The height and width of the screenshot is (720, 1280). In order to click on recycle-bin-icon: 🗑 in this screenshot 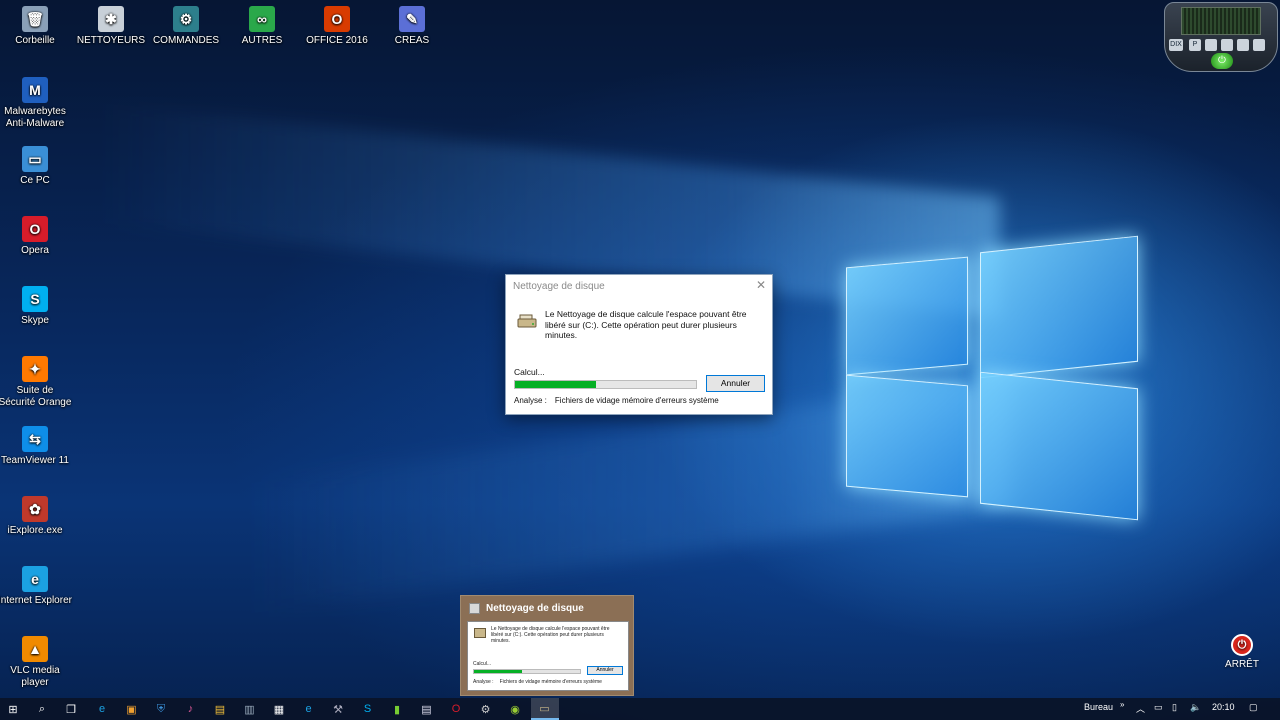, I will do `click(35, 19)`.